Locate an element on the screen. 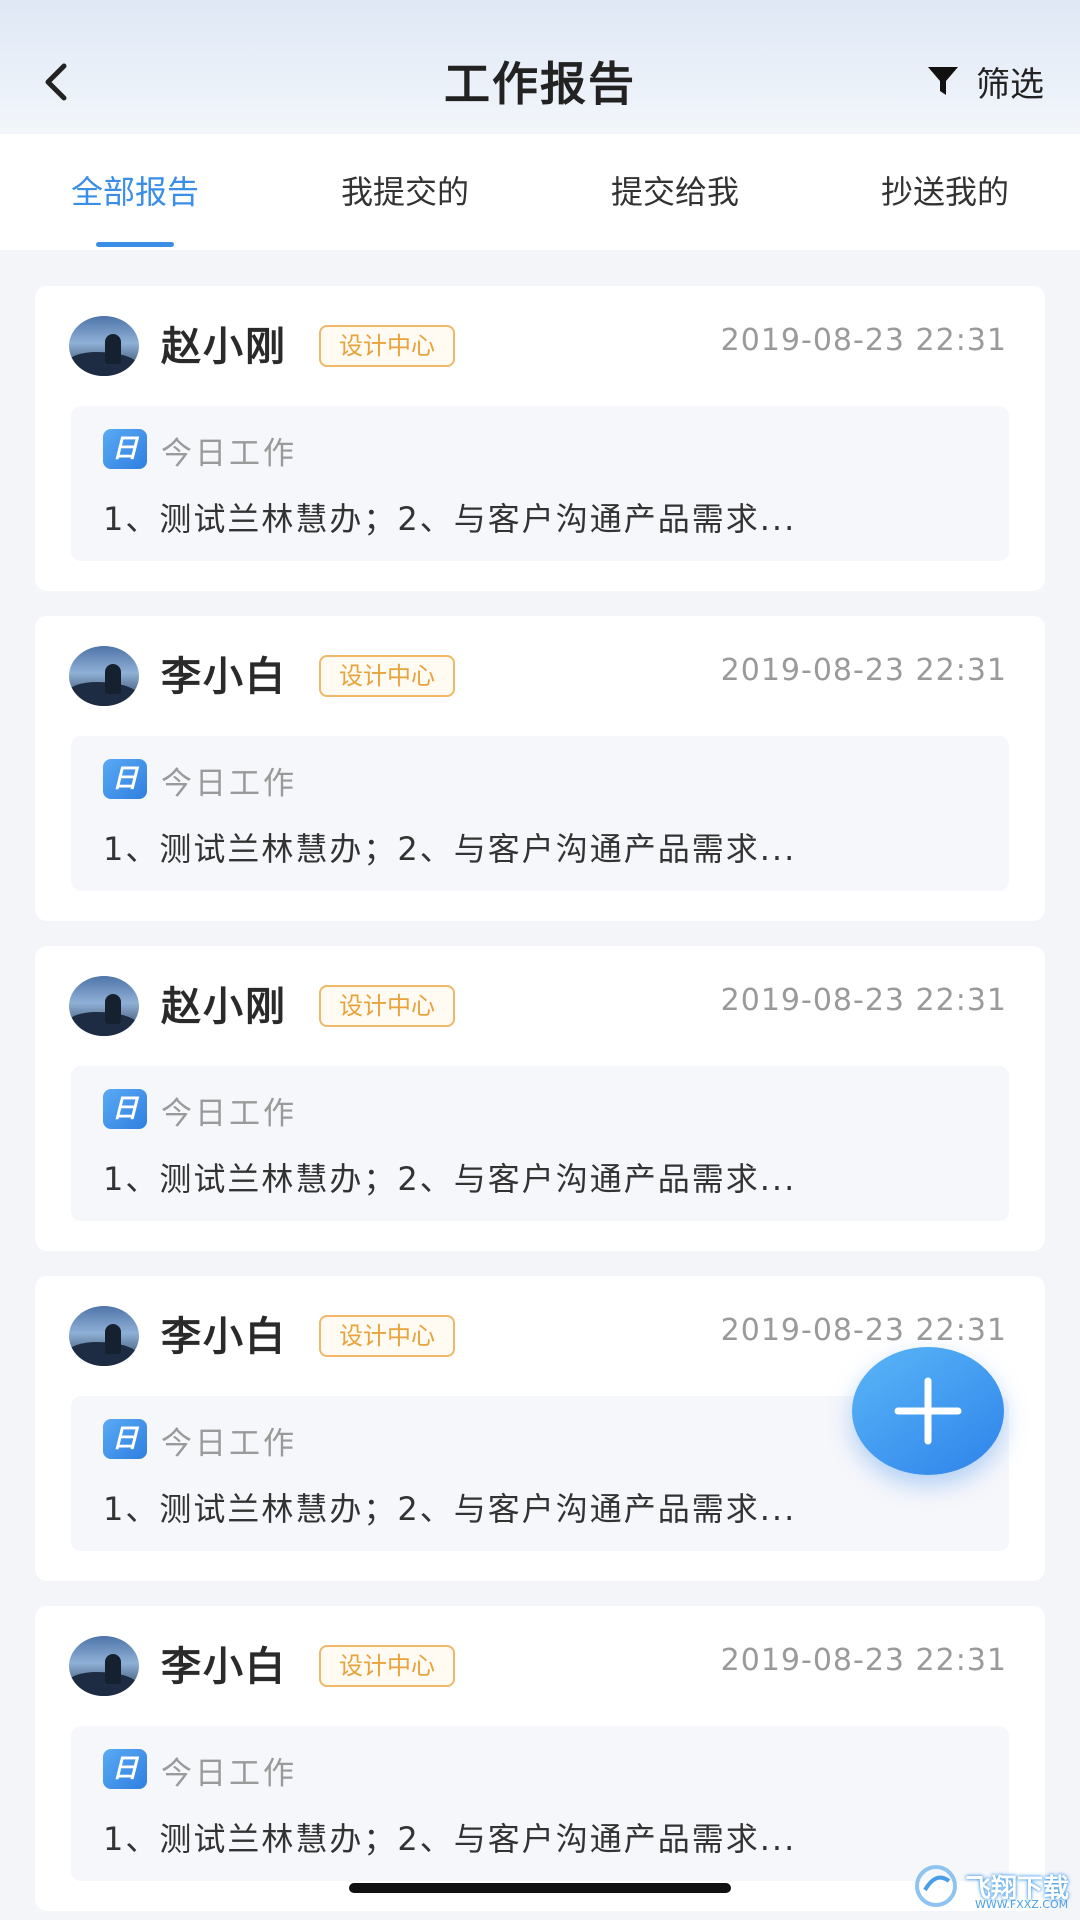 The width and height of the screenshot is (1080, 1920). report-tabs: 全部报告 我提交的 提交给我 抄送我的 is located at coordinates (540, 192).